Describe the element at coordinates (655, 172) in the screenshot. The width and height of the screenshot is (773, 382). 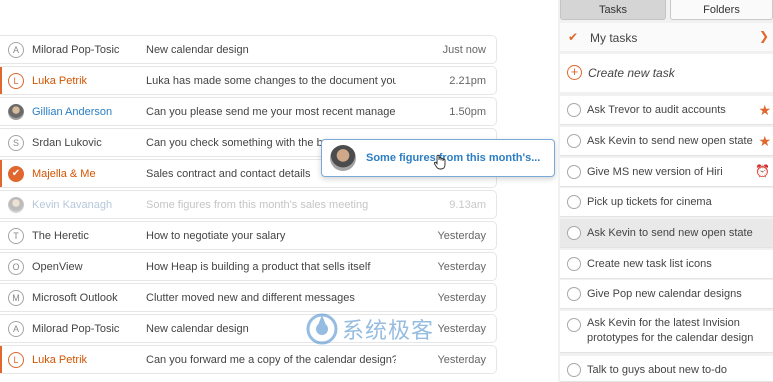
I see `task-label: Give MS new version of Hiri` at that location.